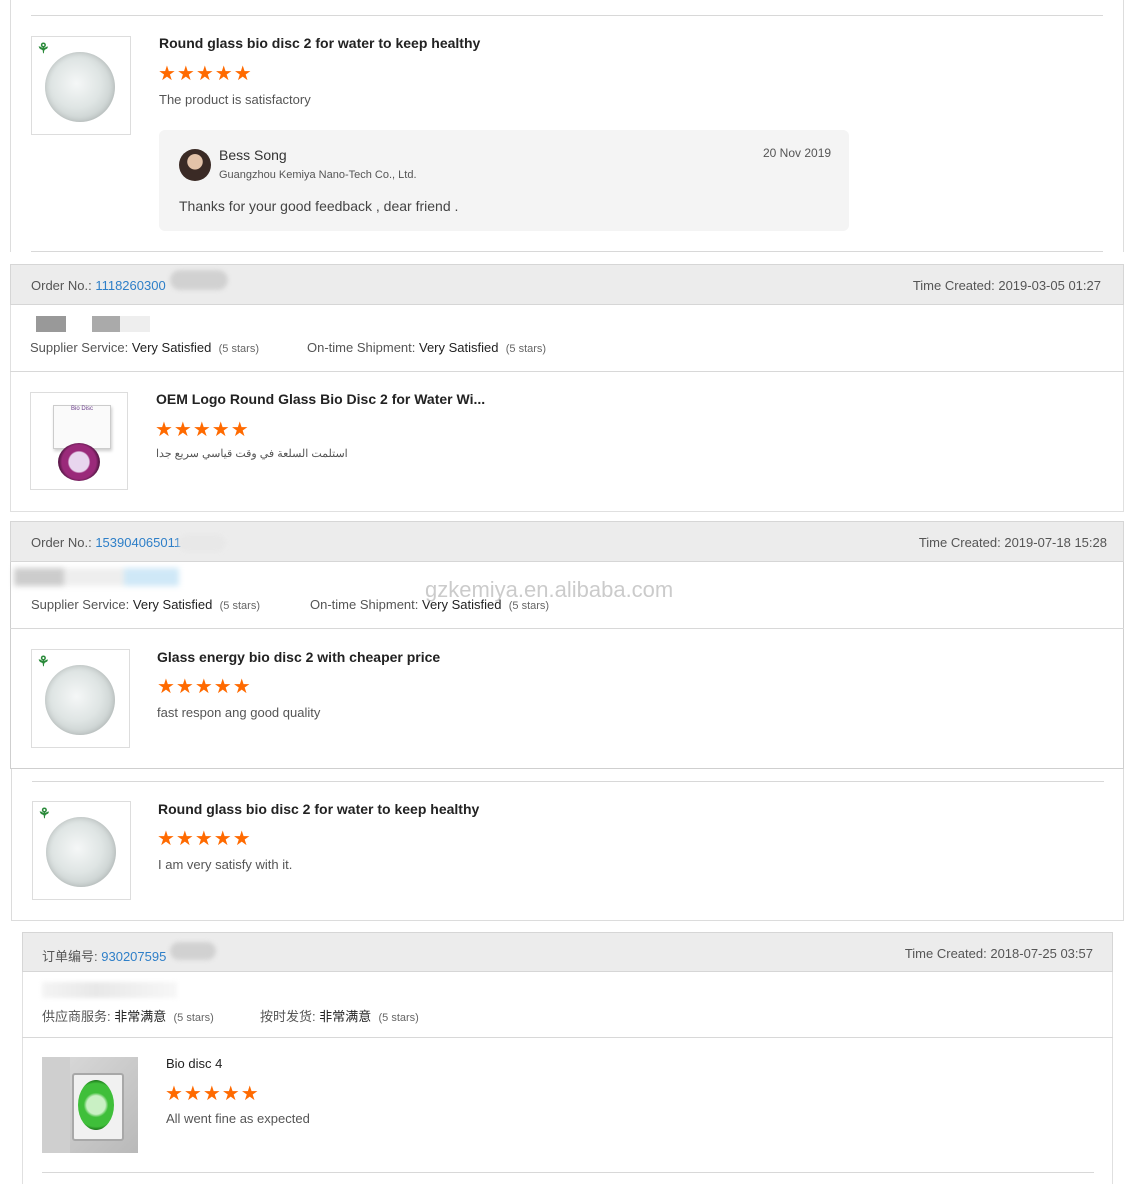 This screenshot has width=1134, height=1184. What do you see at coordinates (549, 589) in the screenshot?
I see `watermark: gzkemiya.en.alibaba.com` at bounding box center [549, 589].